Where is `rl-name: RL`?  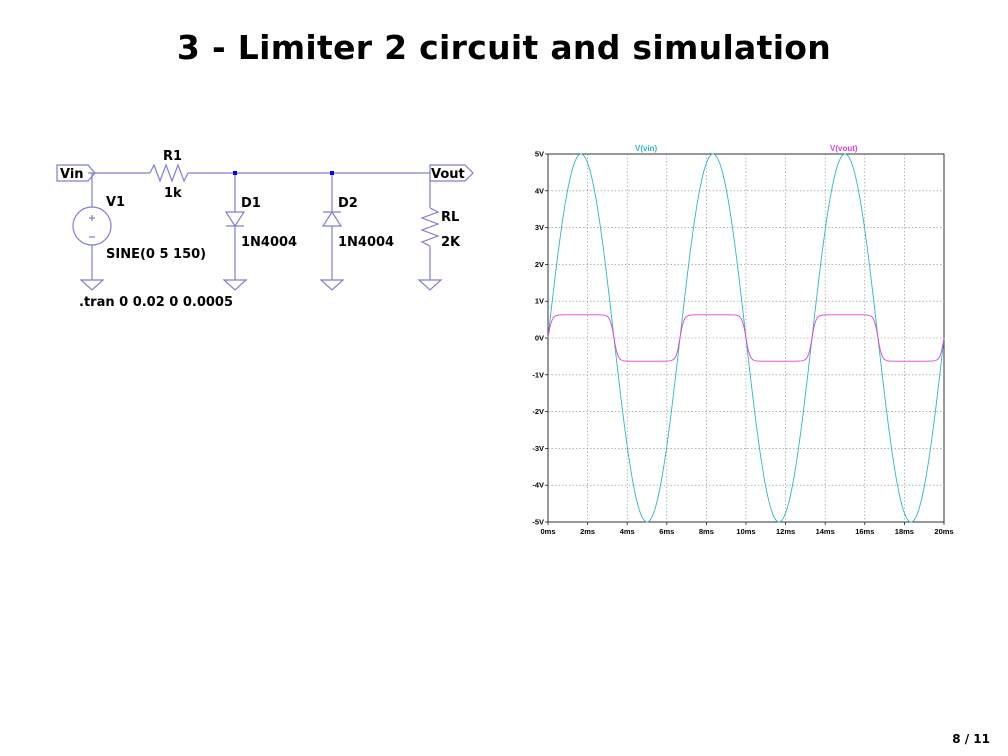 rl-name: RL is located at coordinates (450, 217).